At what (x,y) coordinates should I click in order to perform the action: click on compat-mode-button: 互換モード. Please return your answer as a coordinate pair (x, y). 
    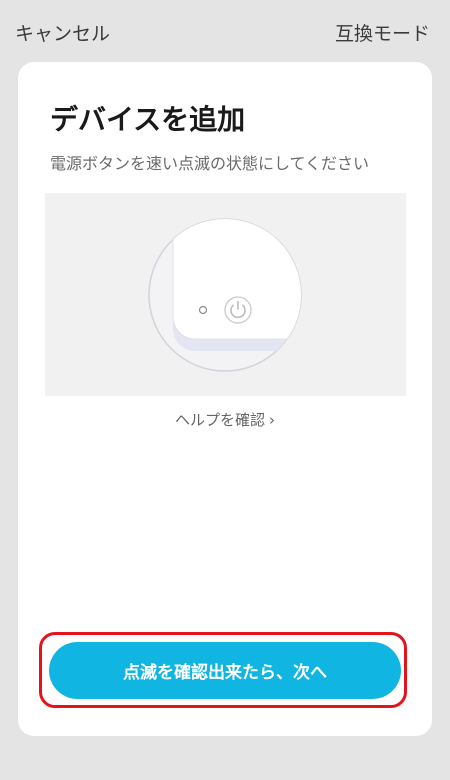
    Looking at the image, I should click on (382, 32).